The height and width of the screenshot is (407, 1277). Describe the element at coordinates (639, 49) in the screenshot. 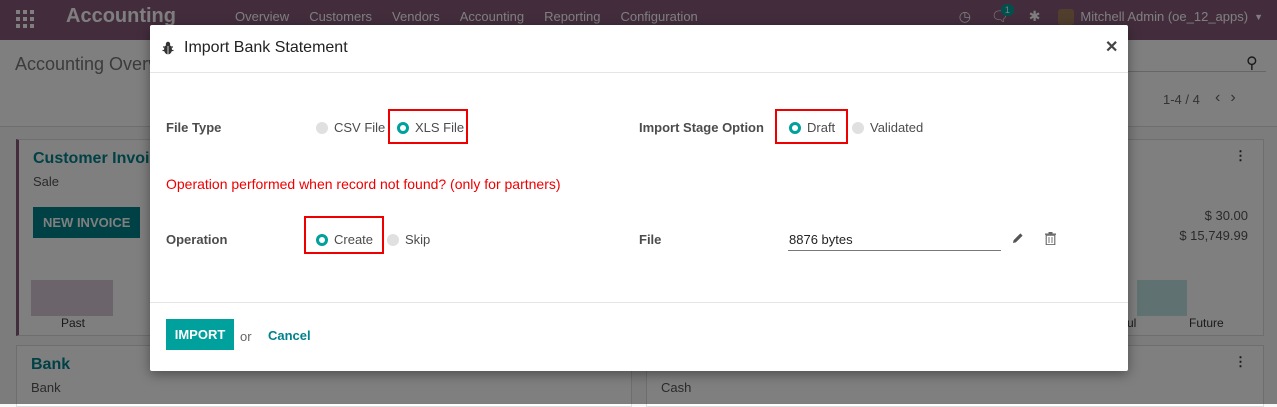

I see `modal-header: Import Bank Statement ✕` at that location.